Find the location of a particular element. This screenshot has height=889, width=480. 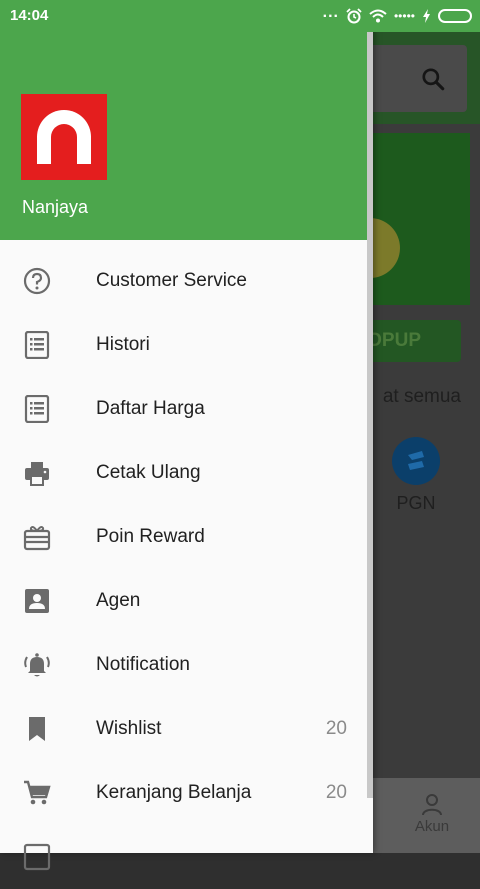

background-akun-label: Akun is located at coordinates (432, 826).